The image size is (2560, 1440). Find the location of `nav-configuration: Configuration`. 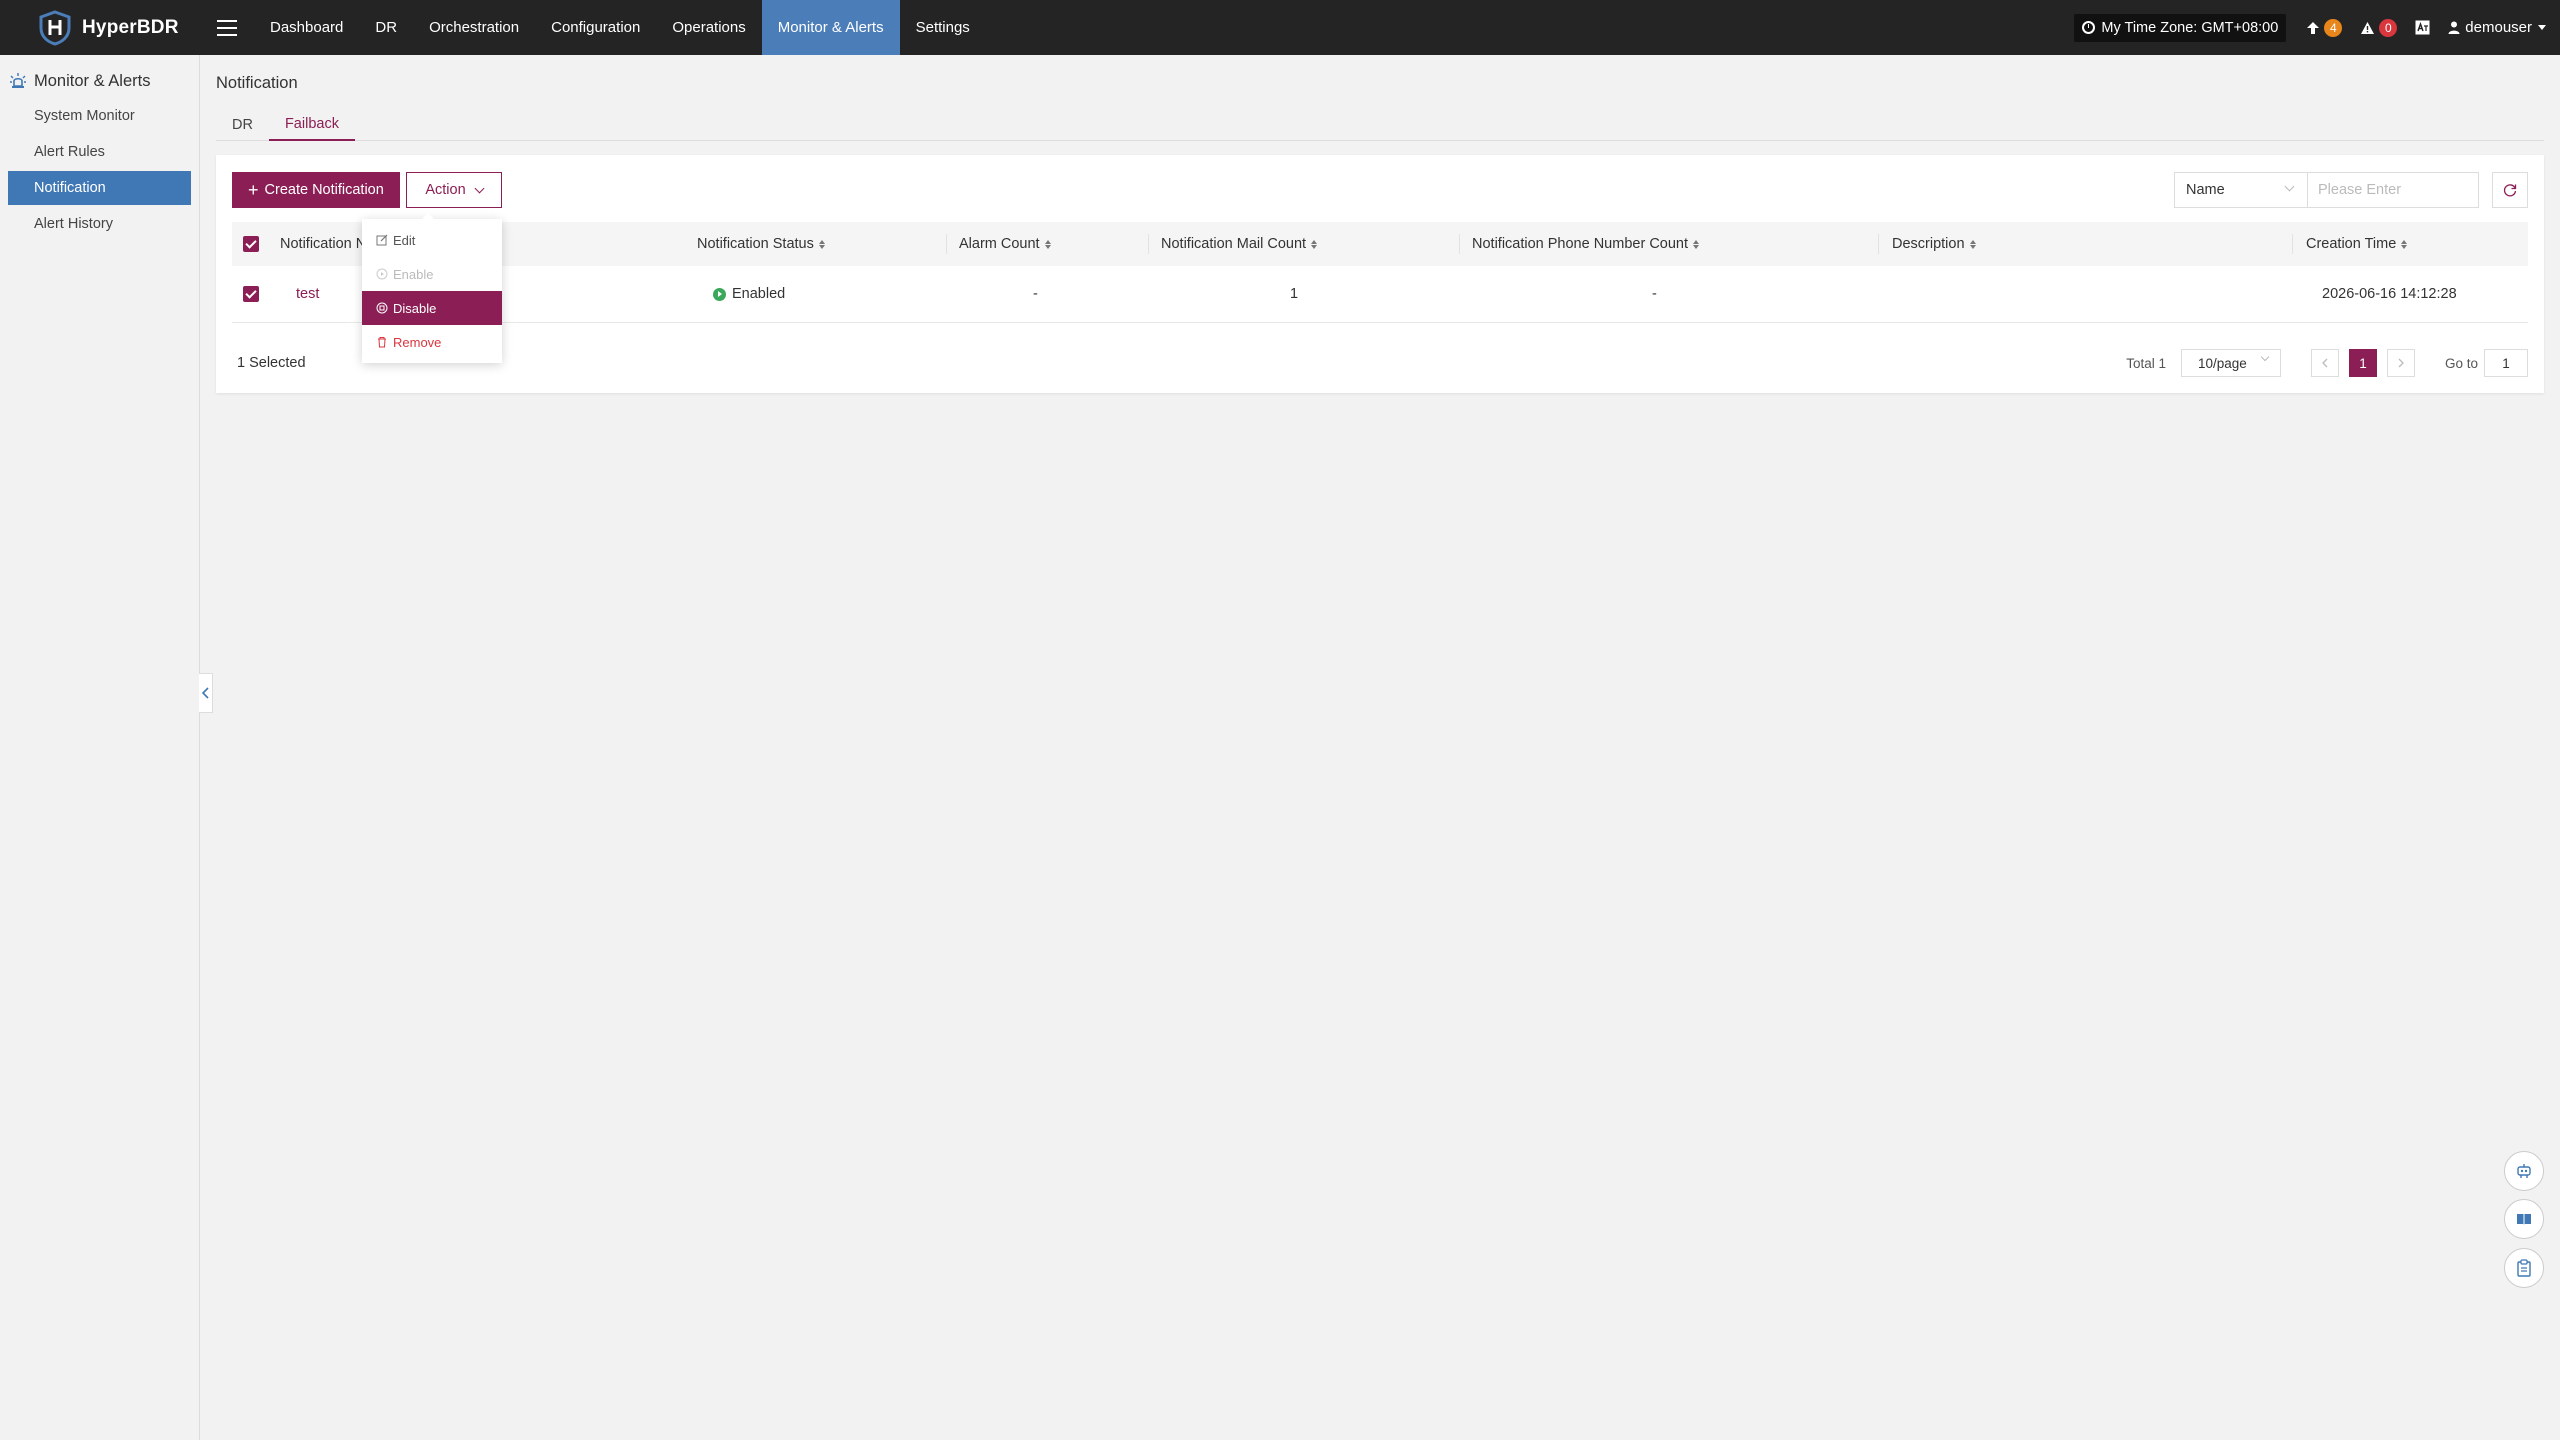

nav-configuration: Configuration is located at coordinates (595, 27).